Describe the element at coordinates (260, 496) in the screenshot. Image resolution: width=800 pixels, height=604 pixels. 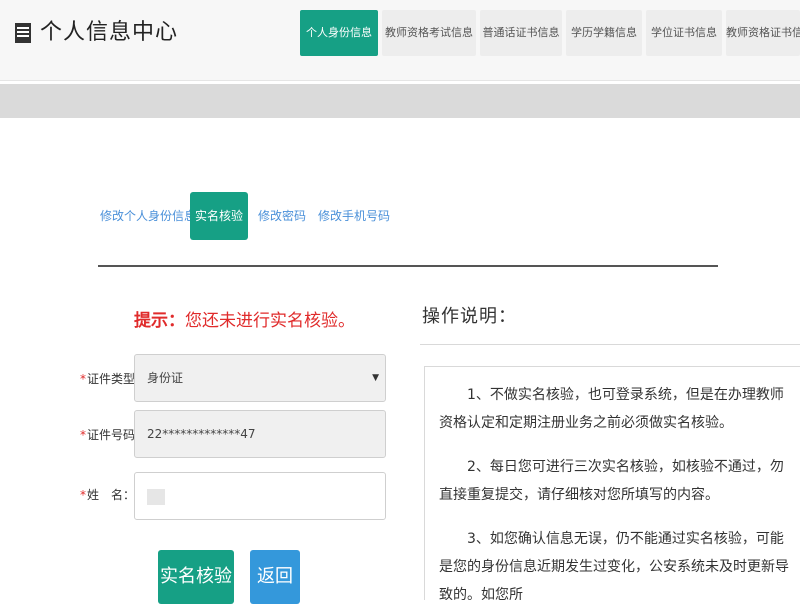
I see `name-field` at that location.